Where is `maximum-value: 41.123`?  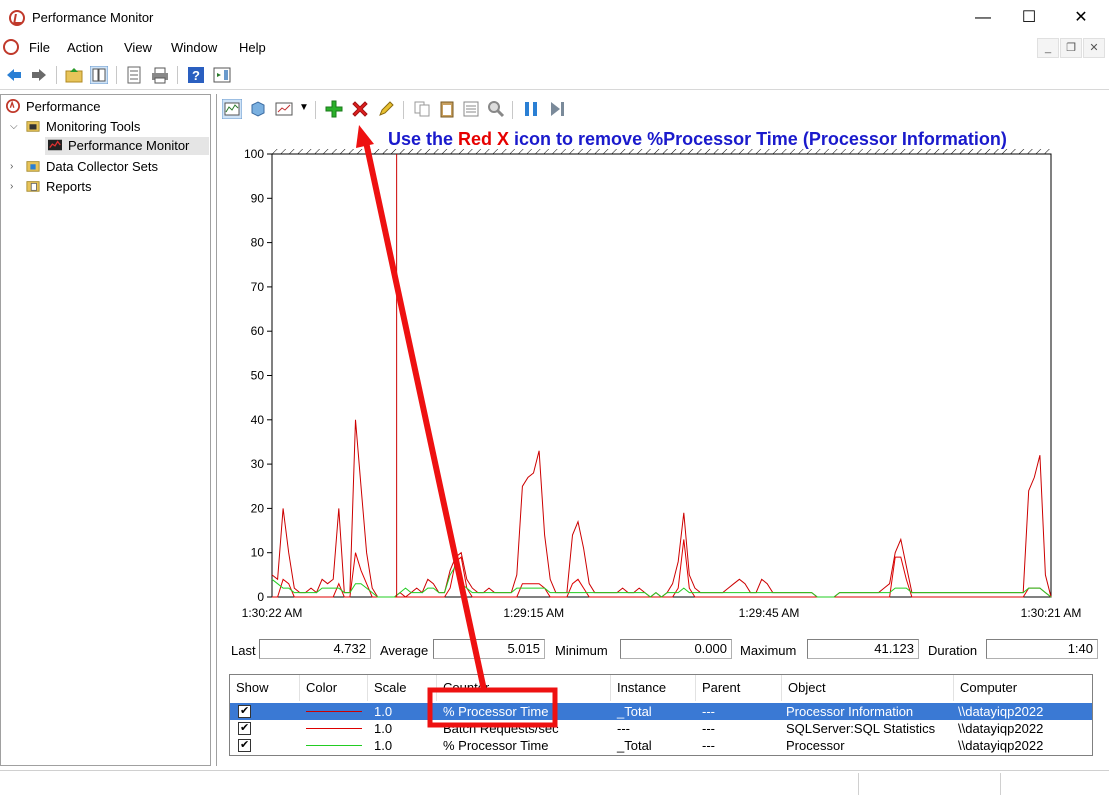
maximum-value: 41.123 is located at coordinates (863, 649).